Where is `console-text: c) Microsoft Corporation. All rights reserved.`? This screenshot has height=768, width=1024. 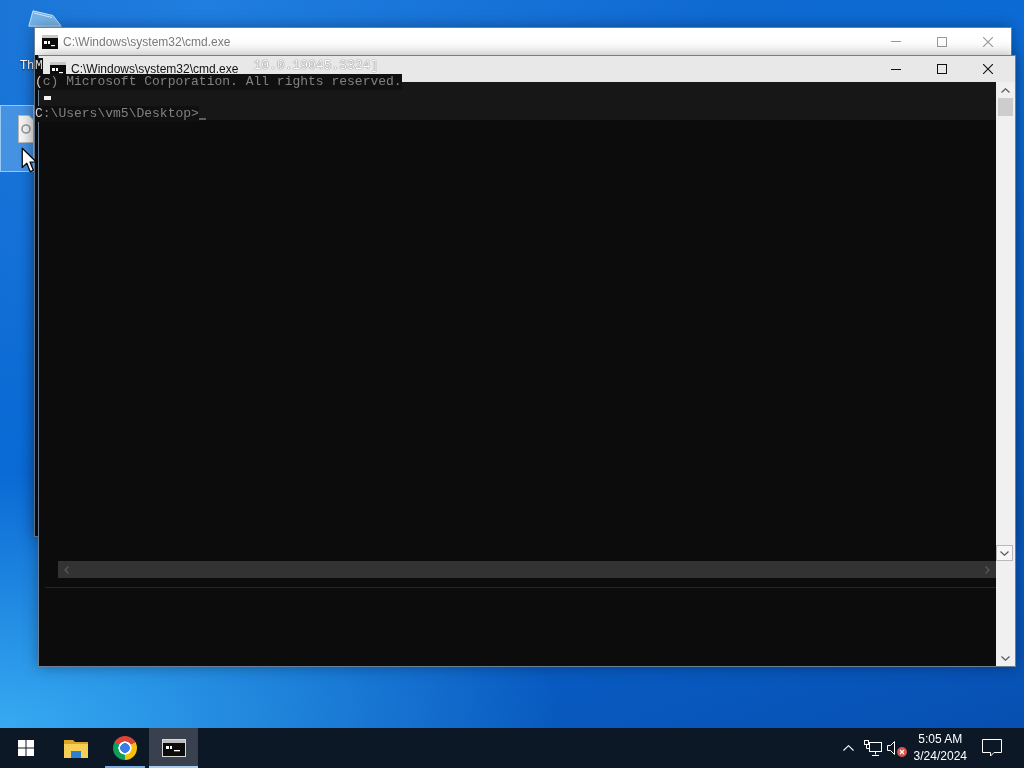
console-text: c) Microsoft Corporation. All rights reserved. is located at coordinates (222, 82).